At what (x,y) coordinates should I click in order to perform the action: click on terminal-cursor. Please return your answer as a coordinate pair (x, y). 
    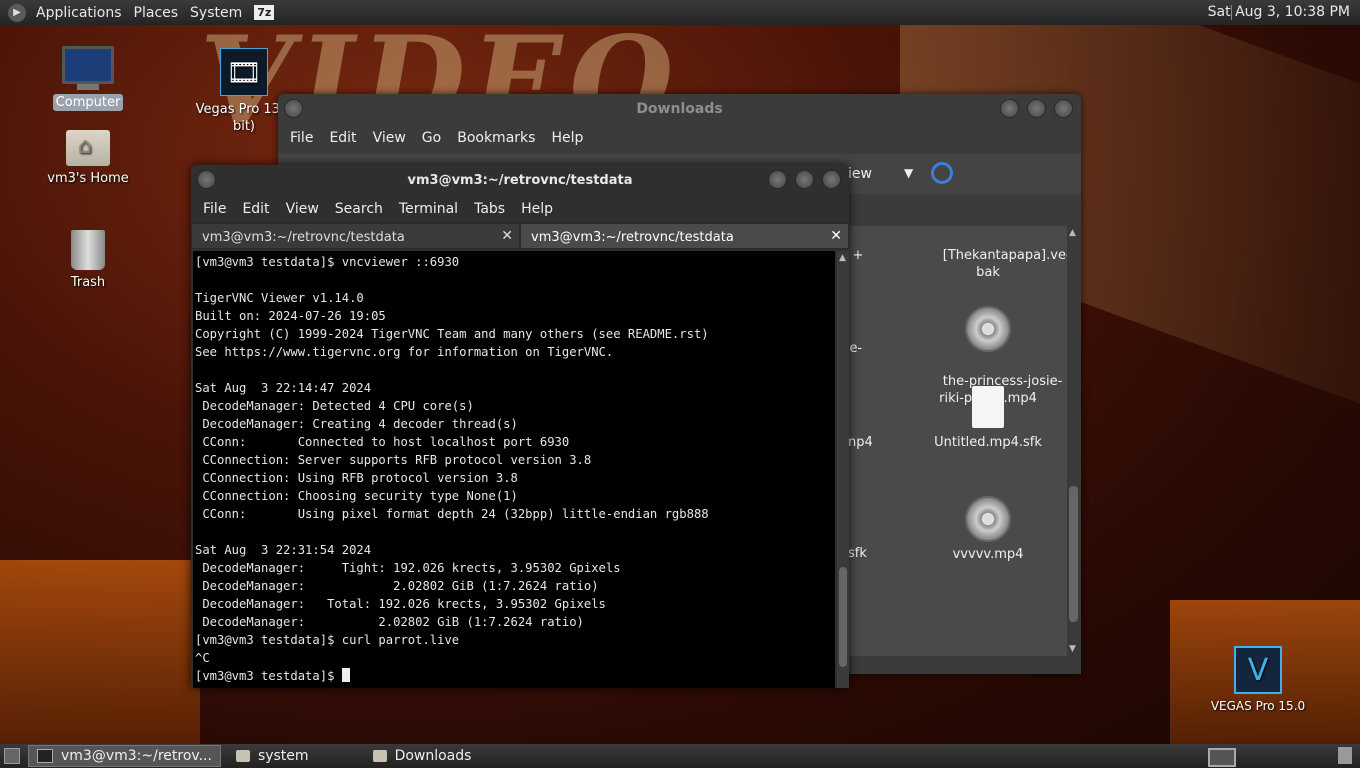
    Looking at the image, I should click on (345, 675).